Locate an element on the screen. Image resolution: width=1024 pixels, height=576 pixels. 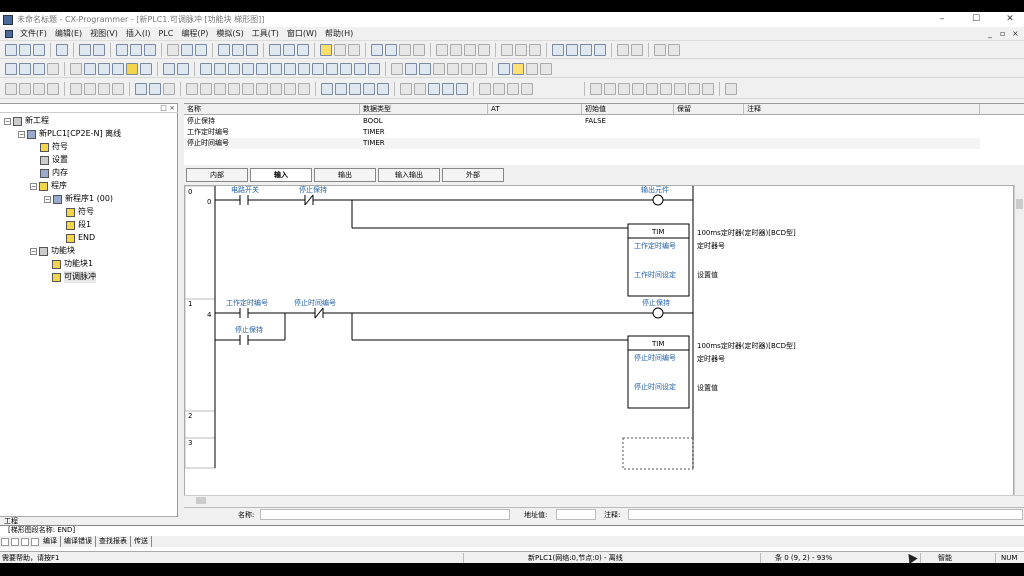
tool-a-icon is located at coordinates (340, 49).